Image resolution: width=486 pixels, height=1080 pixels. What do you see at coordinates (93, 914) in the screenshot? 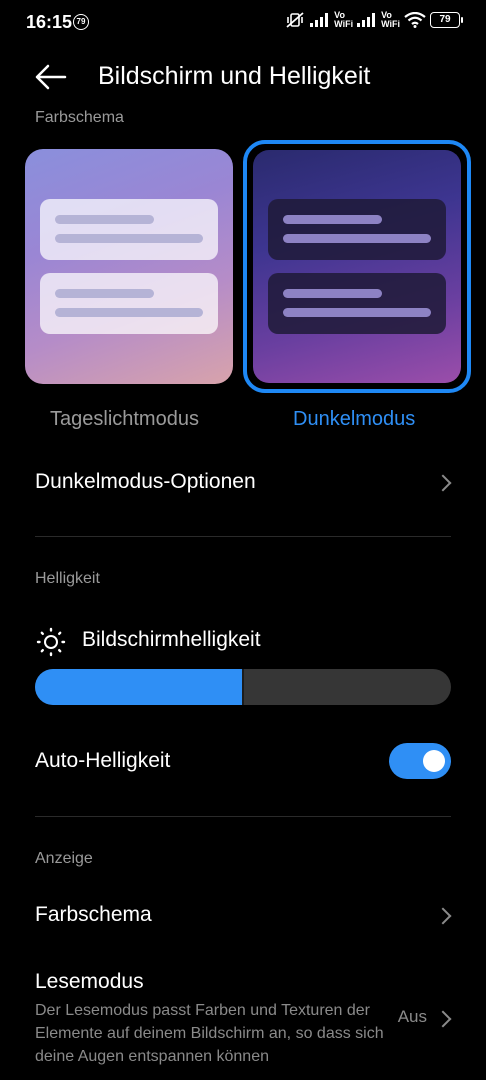
I see `color-scheme-label: Farbschema` at bounding box center [93, 914].